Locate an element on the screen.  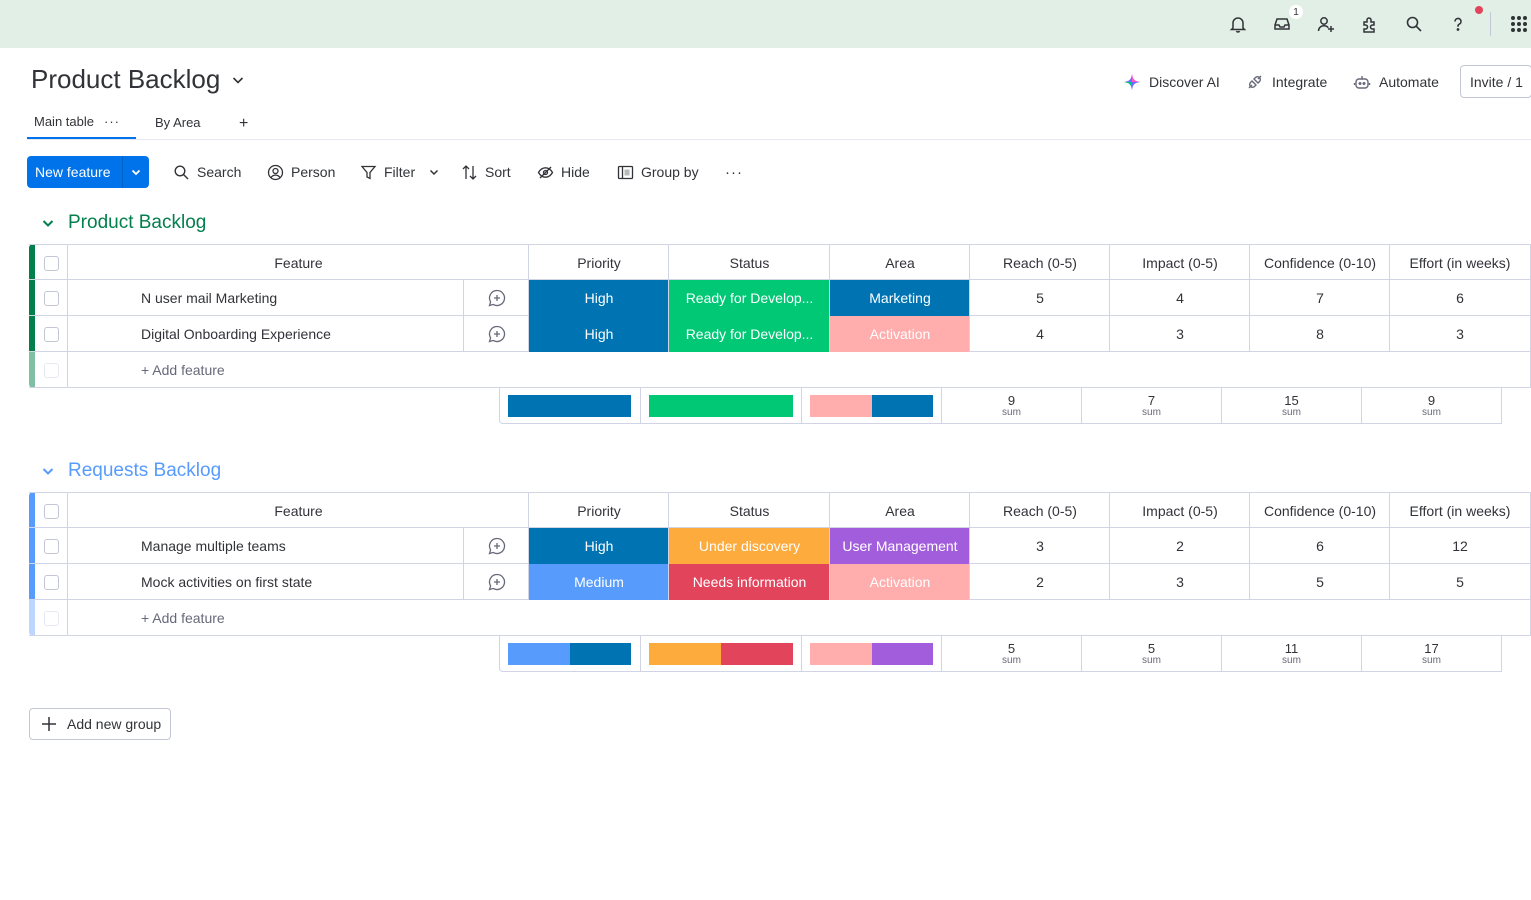
integrate-button: Integrate is located at coordinates (1286, 82).